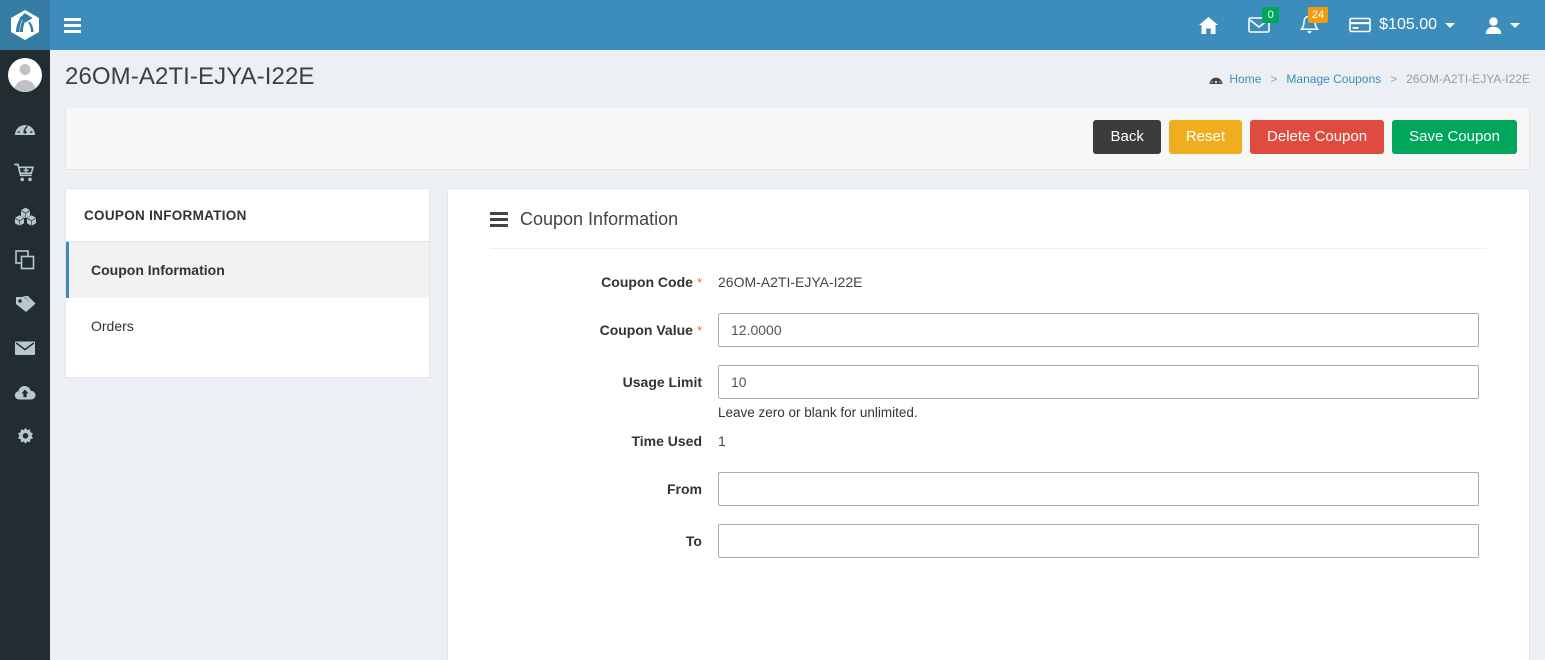 The image size is (1545, 660). Describe the element at coordinates (988, 446) in the screenshot. I see `field-row-time-used: Time Used 1` at that location.